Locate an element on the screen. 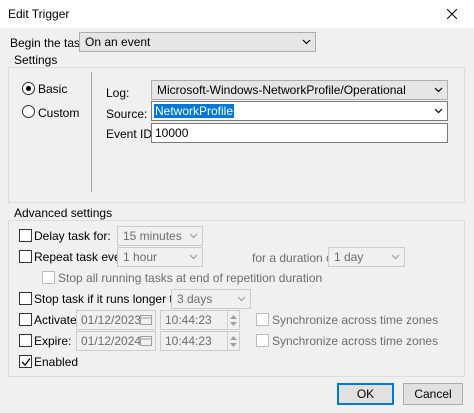 The height and width of the screenshot is (413, 474). checkmark-icon is located at coordinates (26, 362).